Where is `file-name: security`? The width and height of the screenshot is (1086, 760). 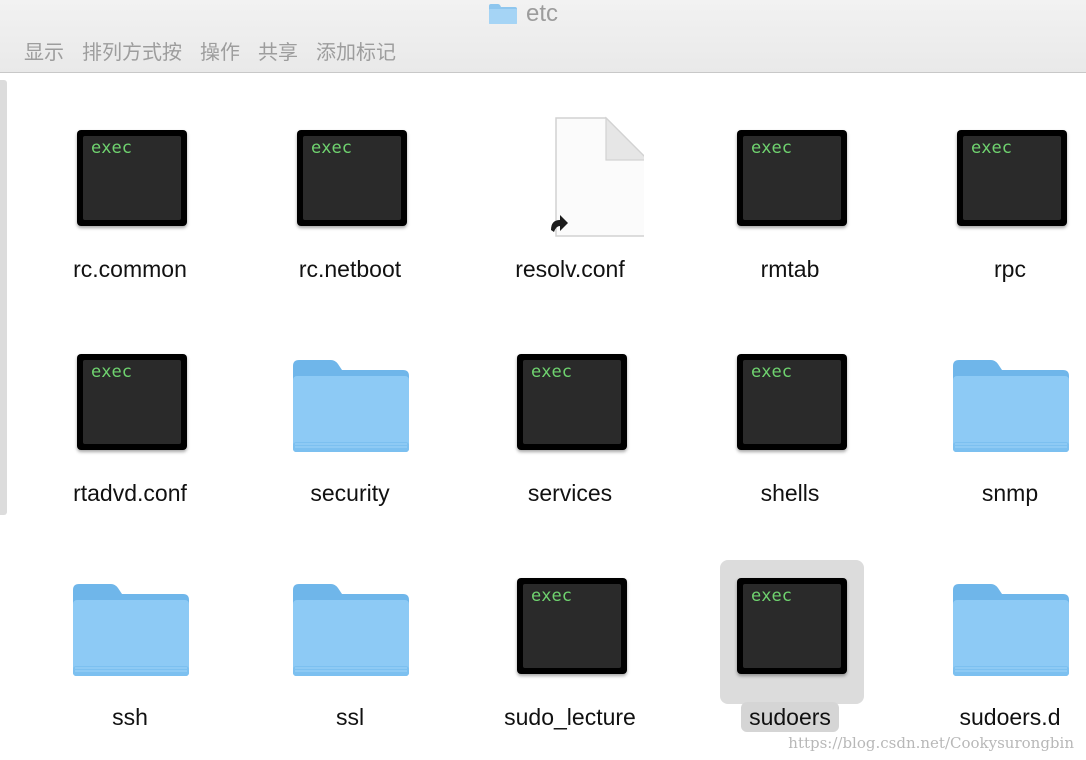 file-name: security is located at coordinates (350, 493).